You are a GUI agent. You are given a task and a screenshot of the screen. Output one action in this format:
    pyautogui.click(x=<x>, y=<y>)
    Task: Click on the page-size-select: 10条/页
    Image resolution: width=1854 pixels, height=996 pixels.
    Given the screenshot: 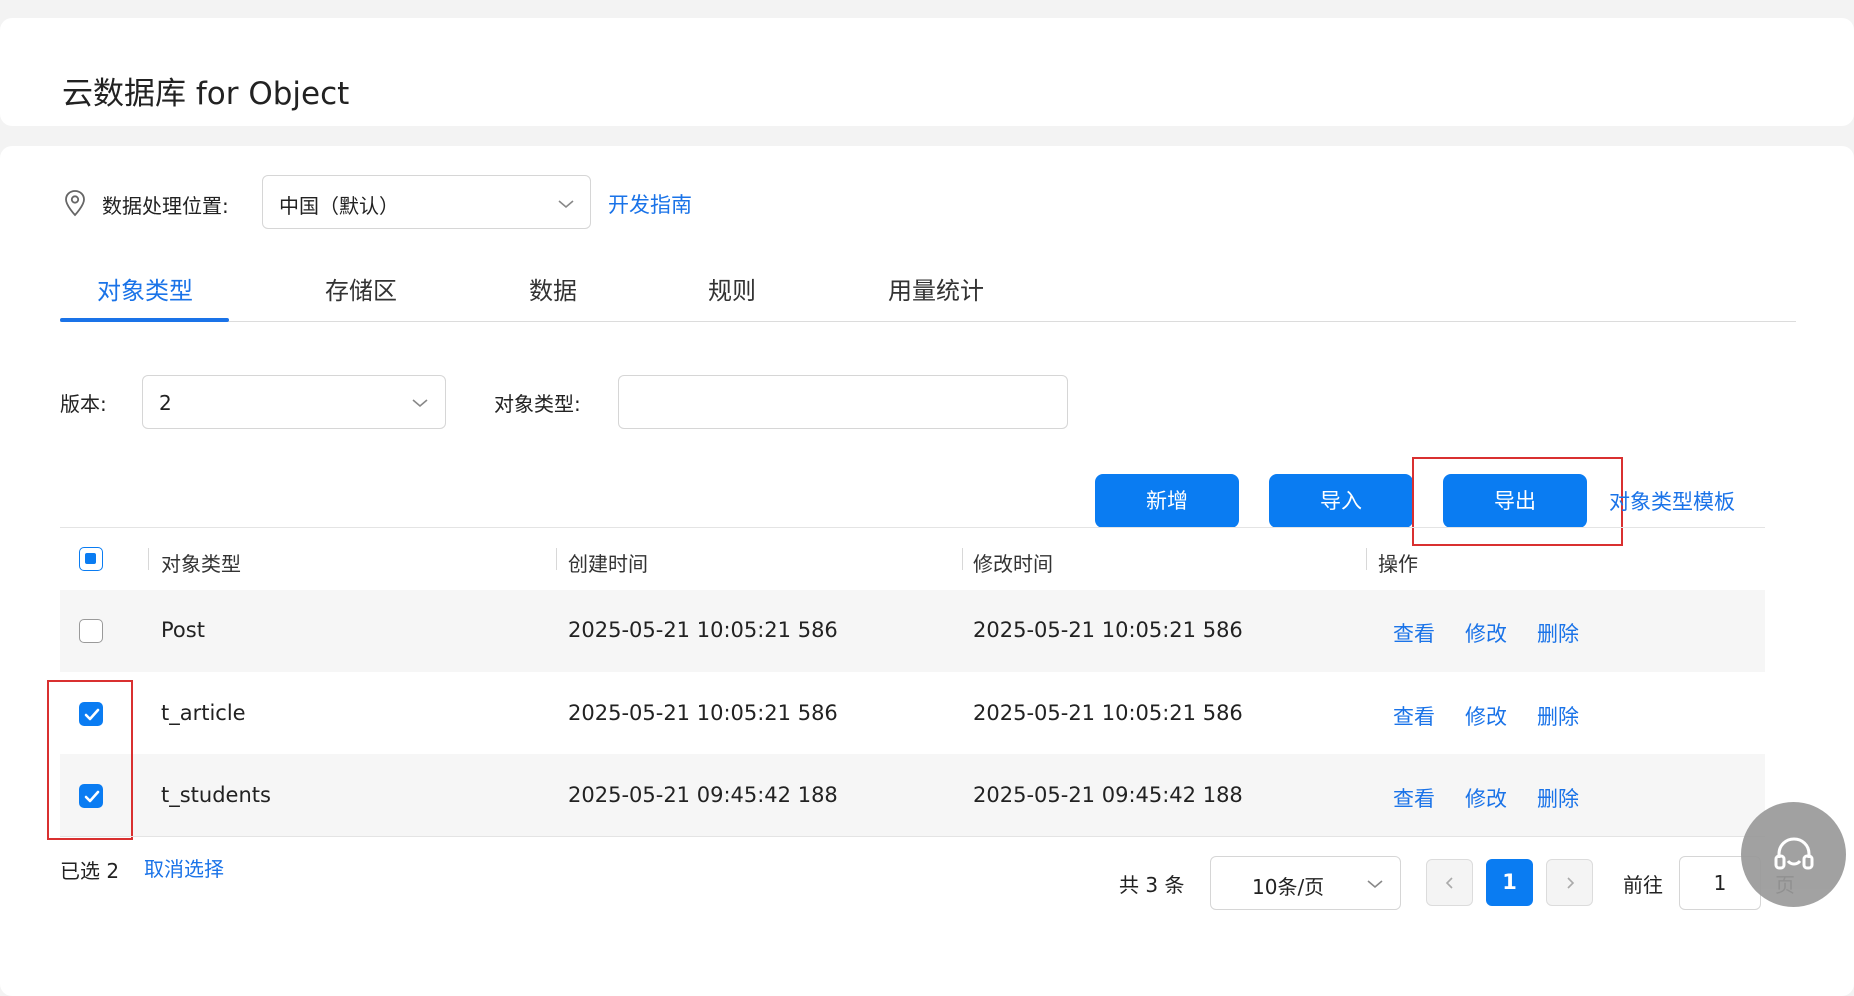 What is the action you would take?
    pyautogui.click(x=1305, y=883)
    